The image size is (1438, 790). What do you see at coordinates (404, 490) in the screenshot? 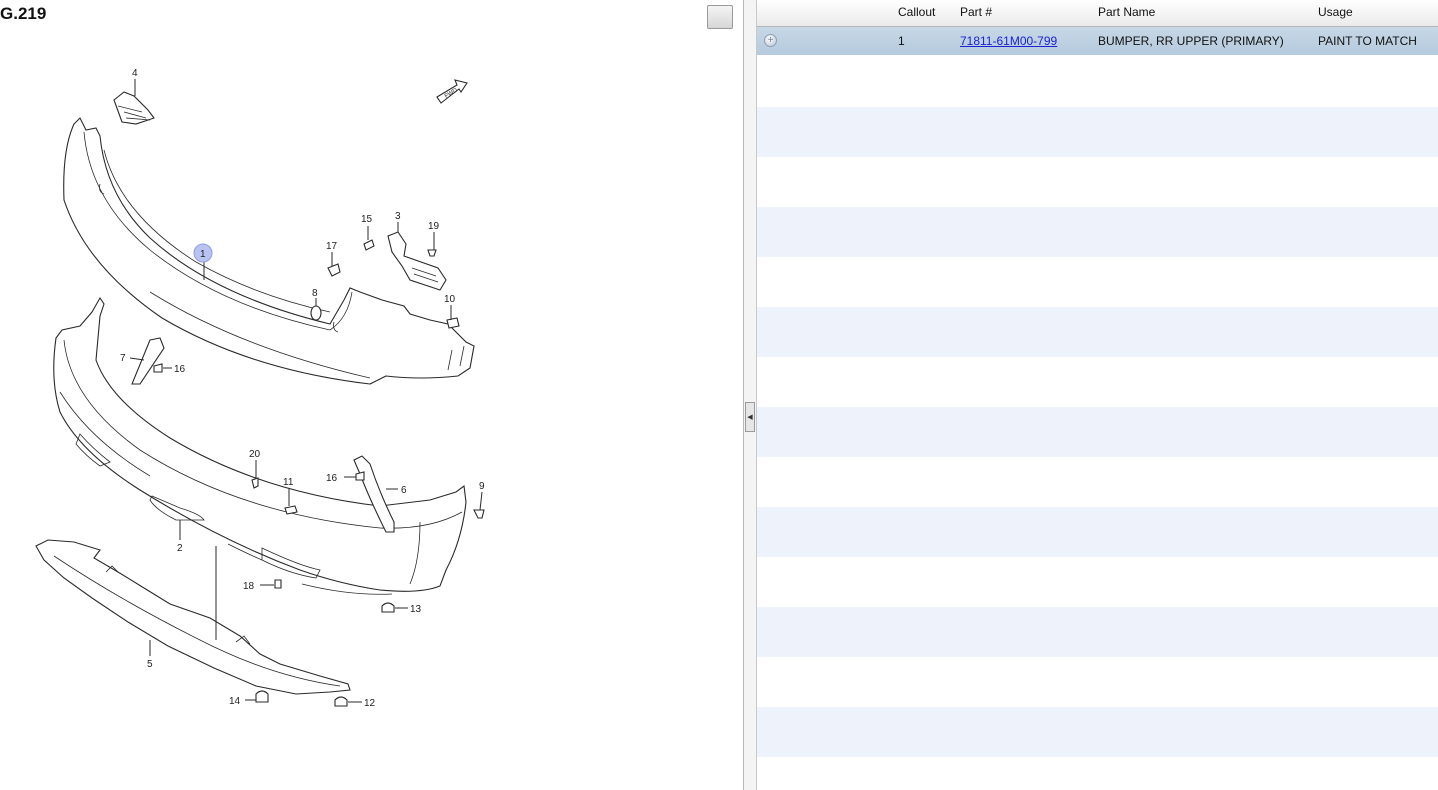
I see `callout-label: 6` at bounding box center [404, 490].